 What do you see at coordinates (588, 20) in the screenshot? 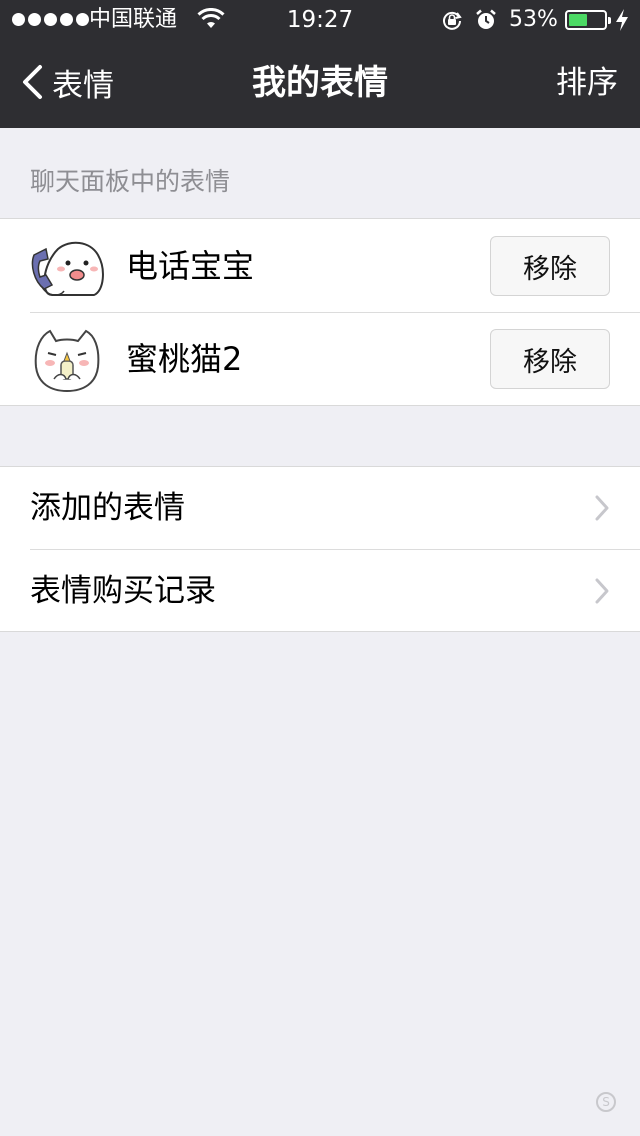
I see `battery-icon` at bounding box center [588, 20].